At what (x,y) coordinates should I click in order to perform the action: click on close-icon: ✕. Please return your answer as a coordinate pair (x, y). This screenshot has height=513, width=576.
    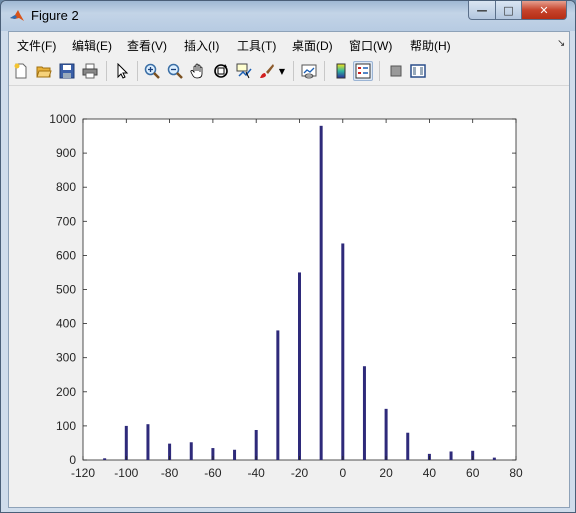
    Looking at the image, I should click on (544, 10).